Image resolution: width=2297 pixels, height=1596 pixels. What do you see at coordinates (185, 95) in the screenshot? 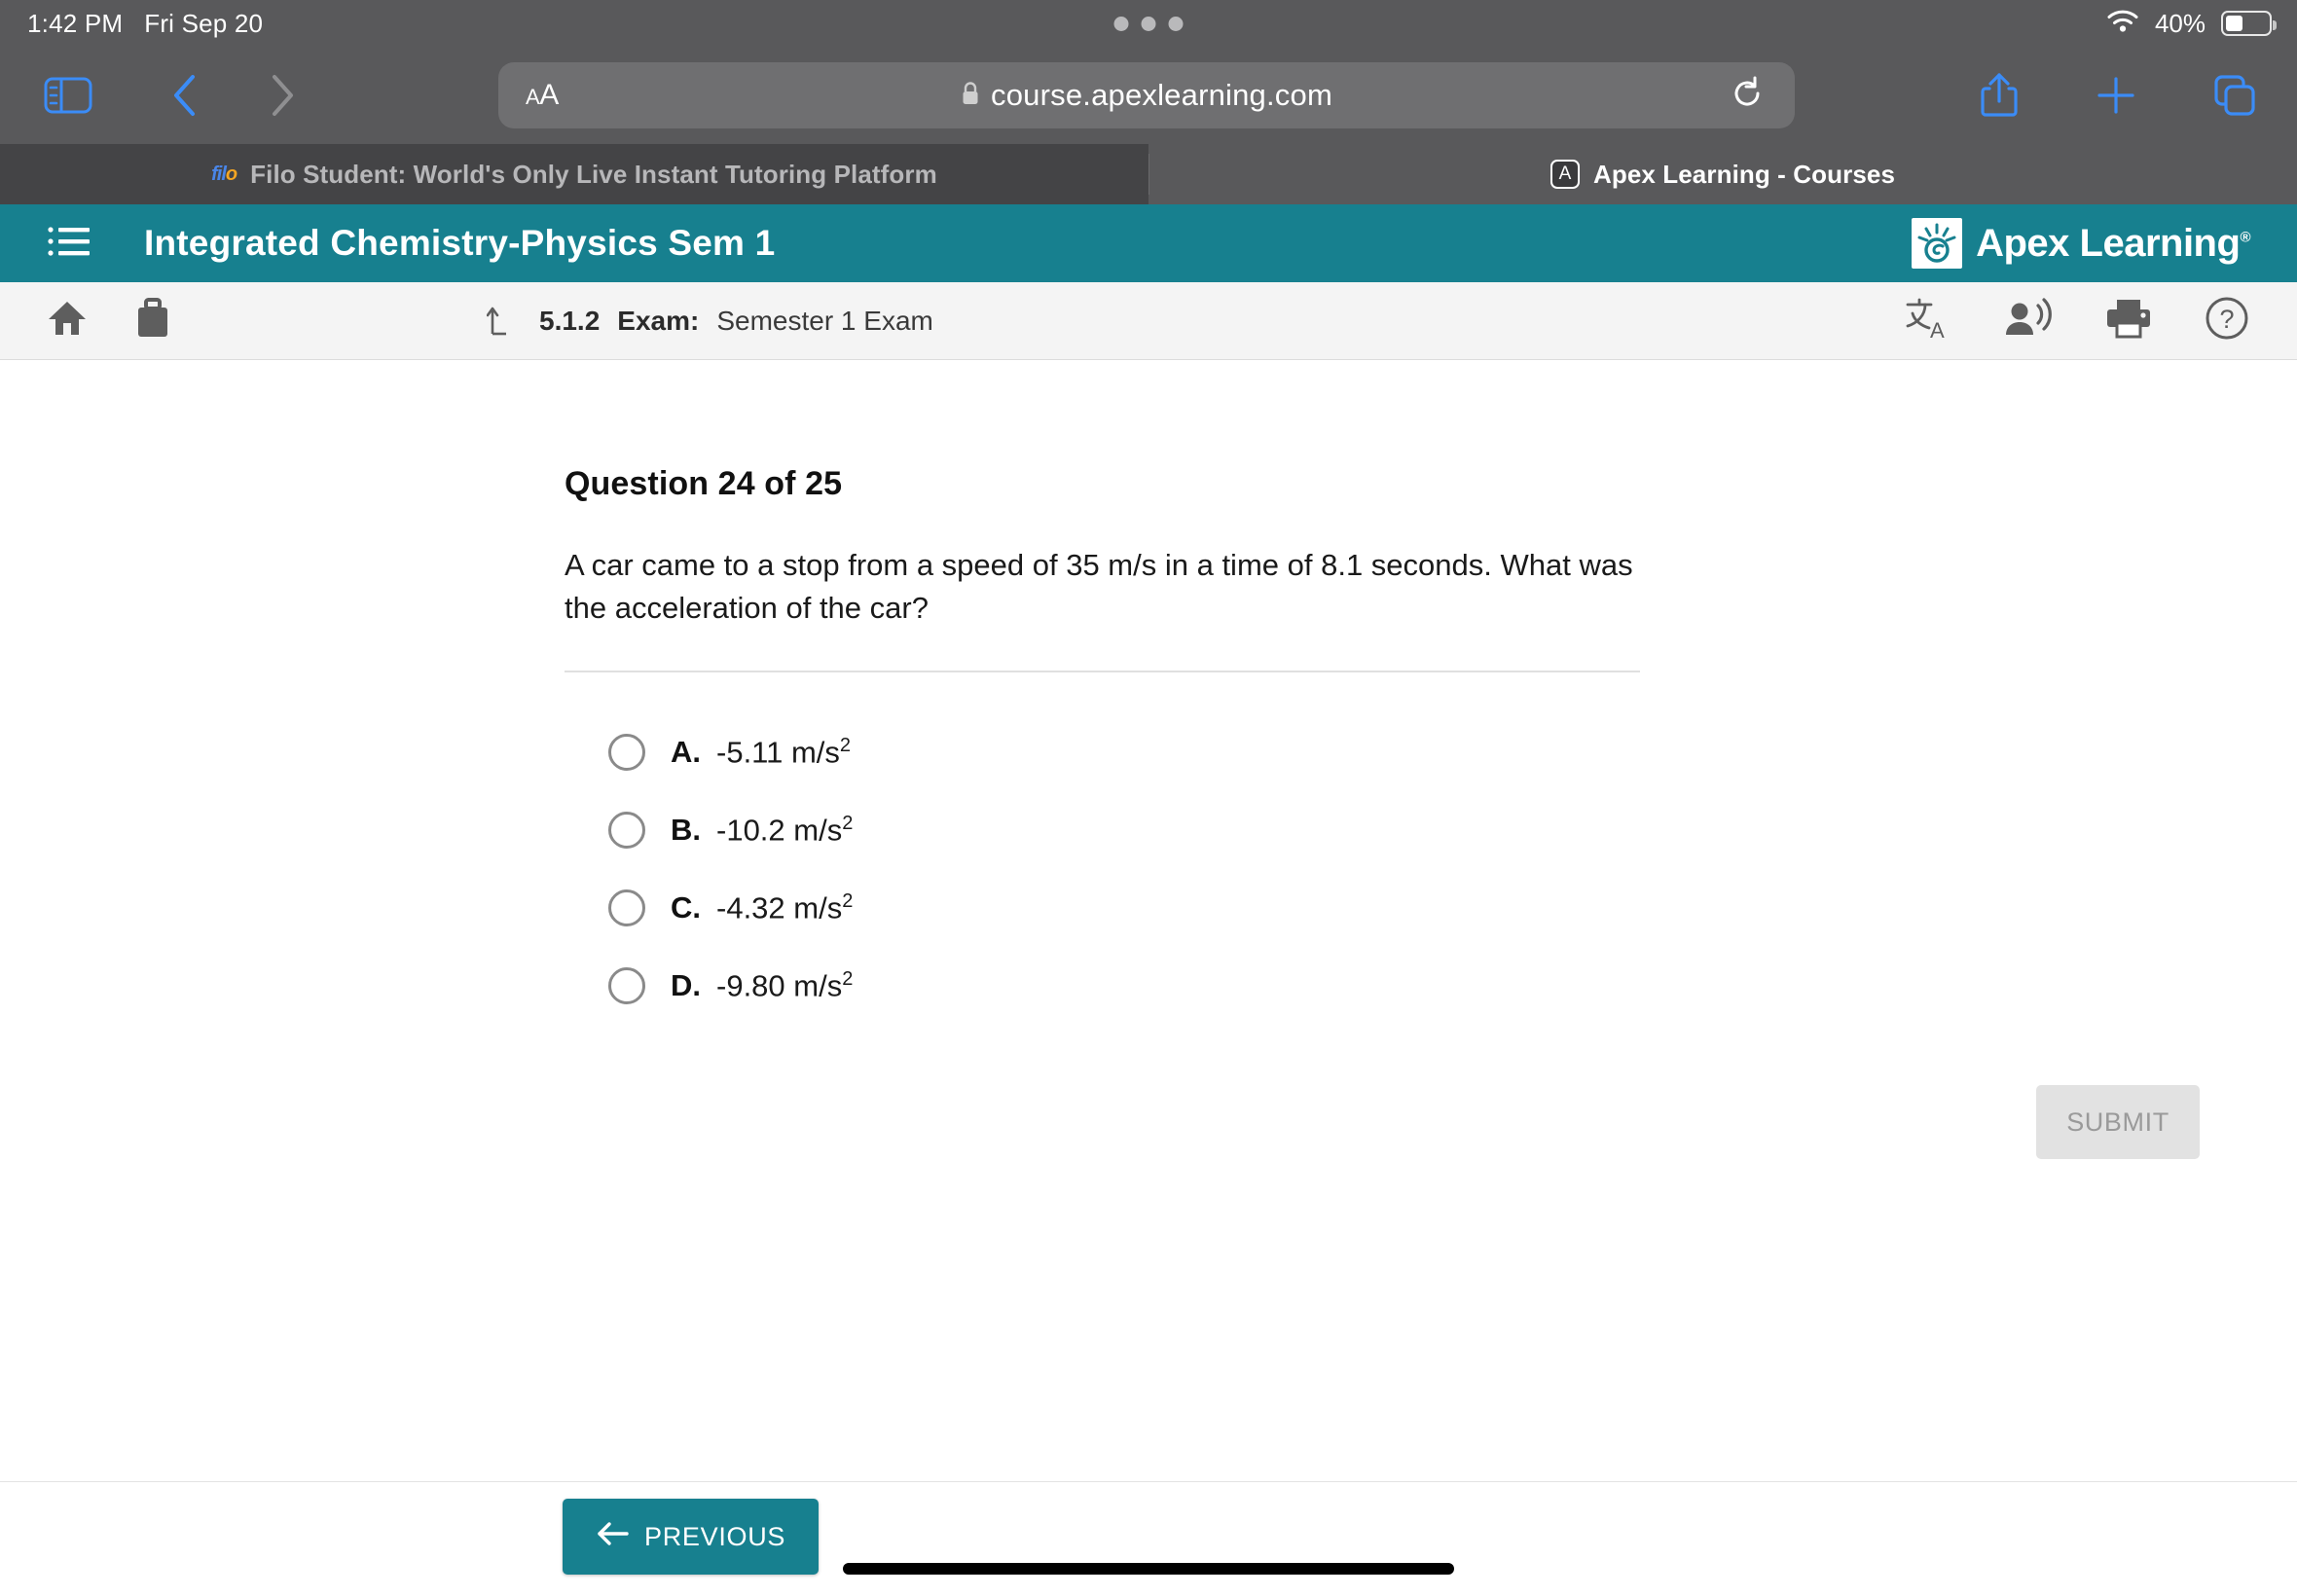
I see `back-chevron-icon` at bounding box center [185, 95].